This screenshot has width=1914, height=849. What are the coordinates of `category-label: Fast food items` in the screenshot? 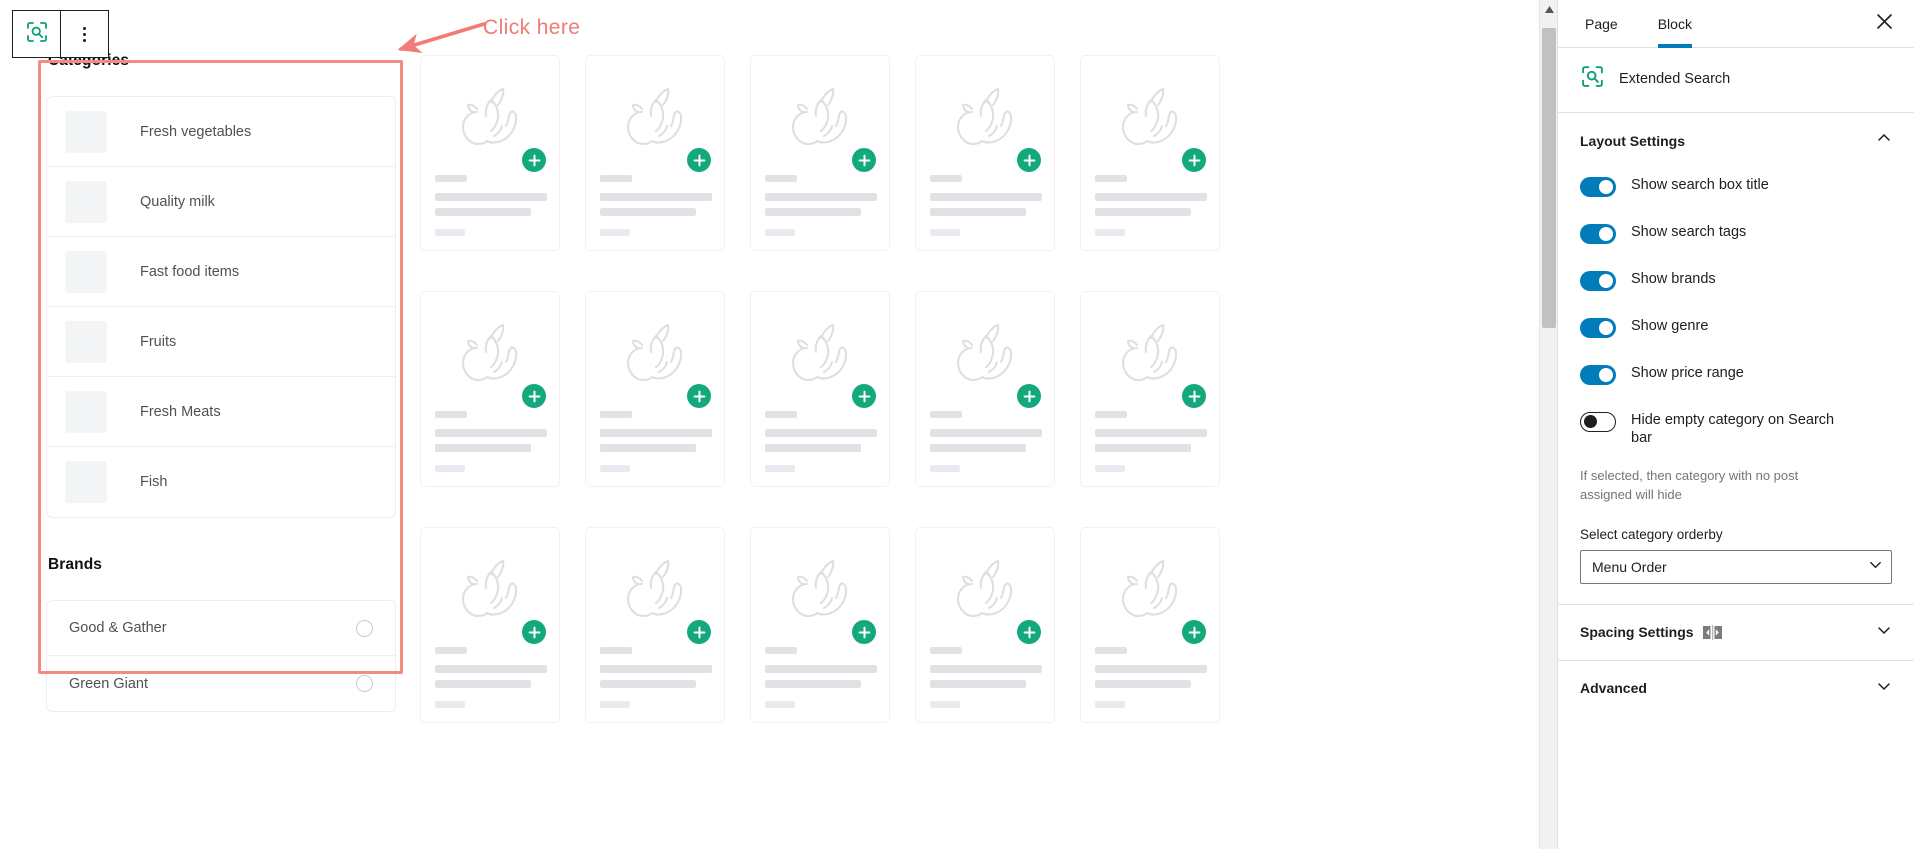 It's located at (190, 271).